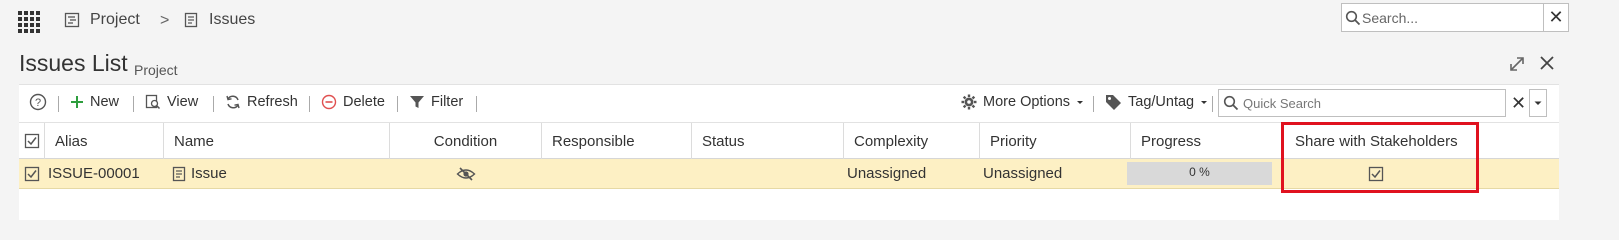 This screenshot has height=240, width=1619. What do you see at coordinates (1382, 141) in the screenshot?
I see `column-header-share-with-stakeholders: Share with Stakeholders` at bounding box center [1382, 141].